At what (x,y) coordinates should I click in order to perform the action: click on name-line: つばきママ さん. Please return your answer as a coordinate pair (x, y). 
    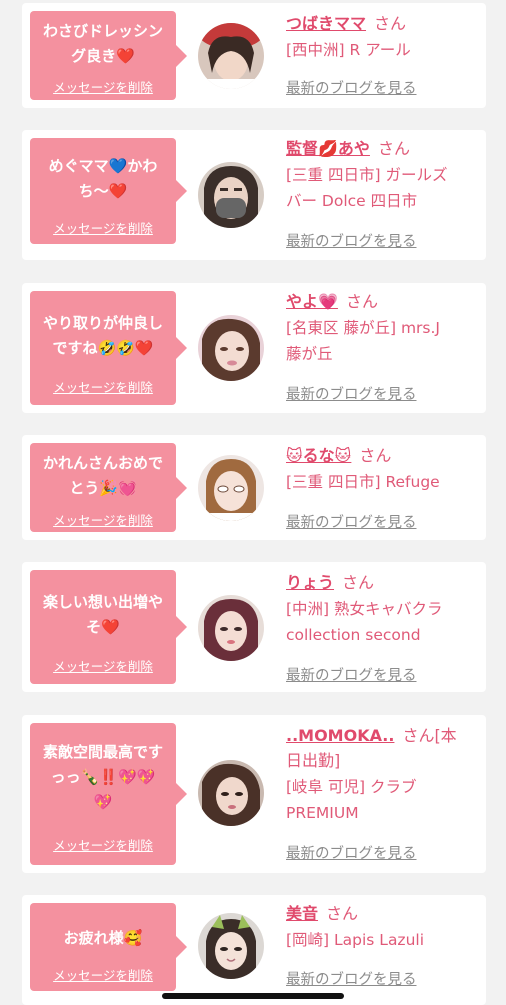
    Looking at the image, I should click on (384, 23).